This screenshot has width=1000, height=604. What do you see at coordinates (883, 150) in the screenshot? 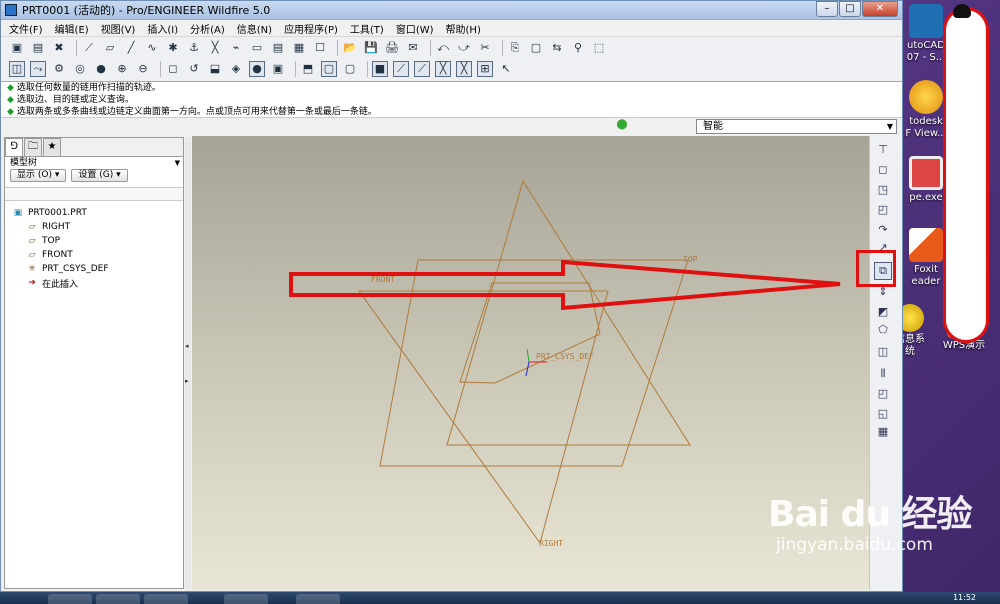
I see `feature-tool-1: ⊤` at bounding box center [883, 150].